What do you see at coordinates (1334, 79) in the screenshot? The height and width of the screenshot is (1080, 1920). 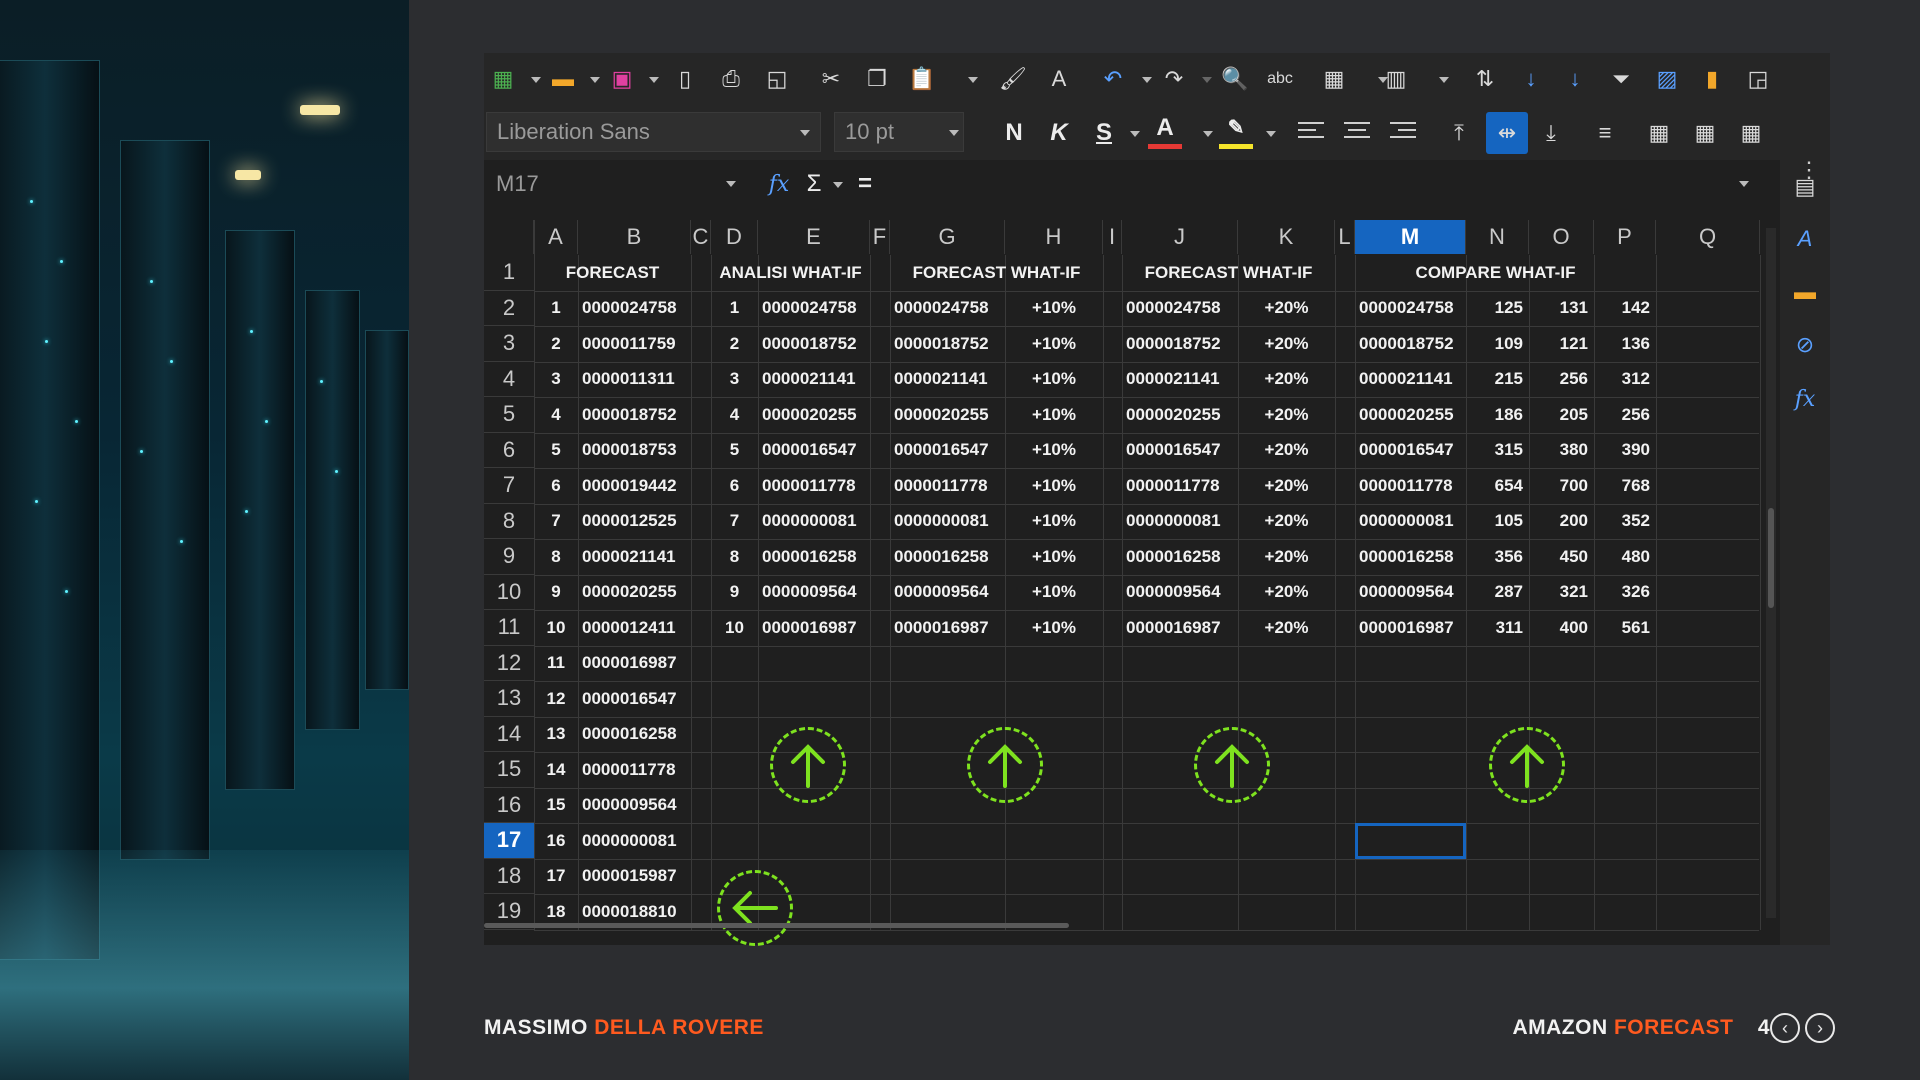 I see `row-icon: ▦` at bounding box center [1334, 79].